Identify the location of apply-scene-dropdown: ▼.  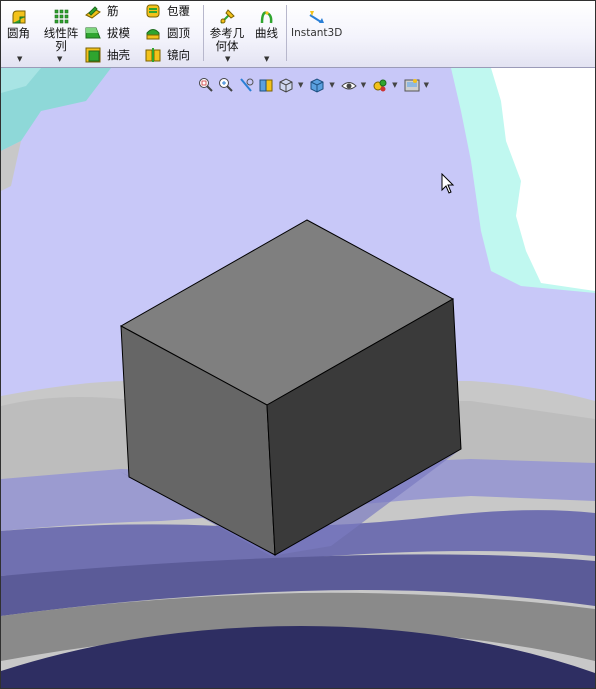
(426, 85).